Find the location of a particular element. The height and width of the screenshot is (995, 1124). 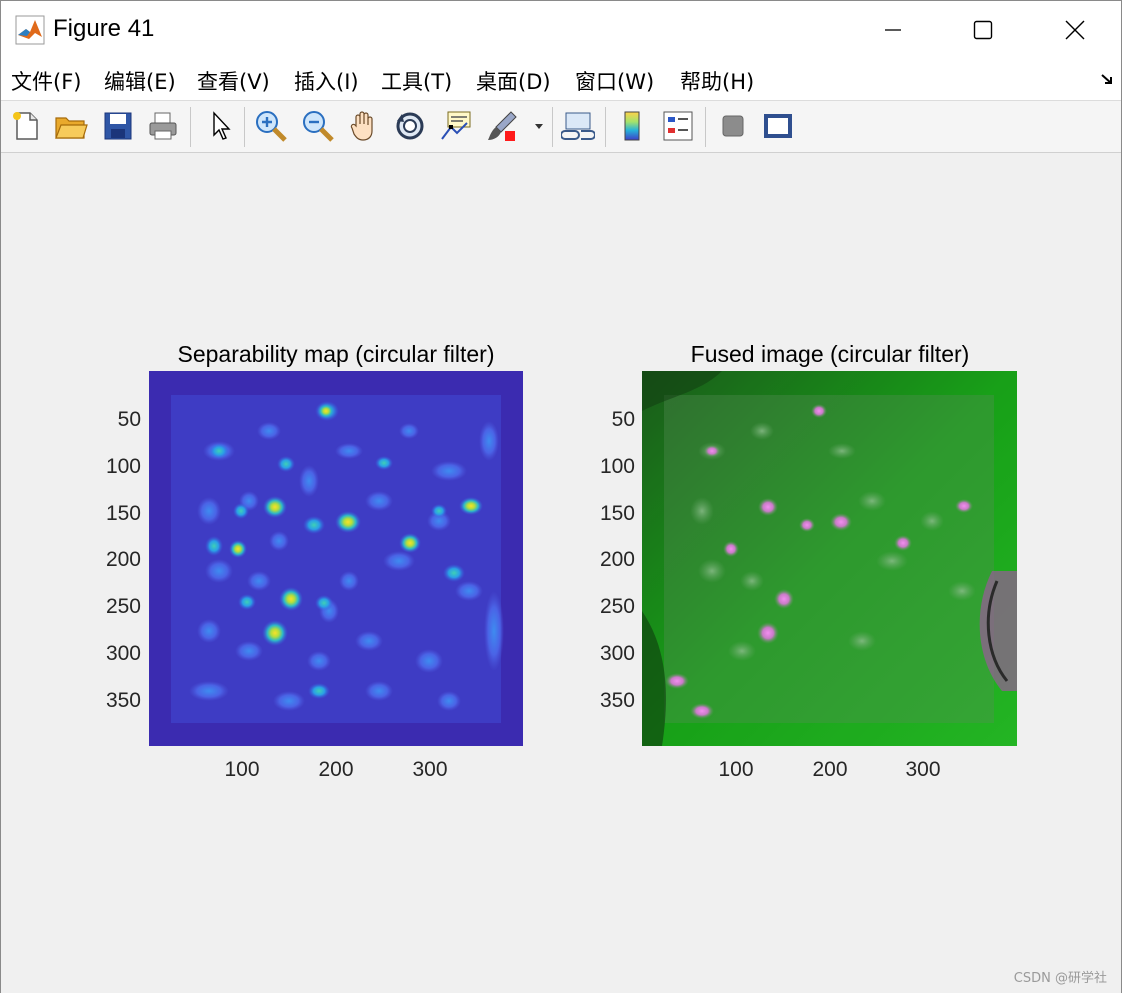

separability-heatmap is located at coordinates (336, 558).